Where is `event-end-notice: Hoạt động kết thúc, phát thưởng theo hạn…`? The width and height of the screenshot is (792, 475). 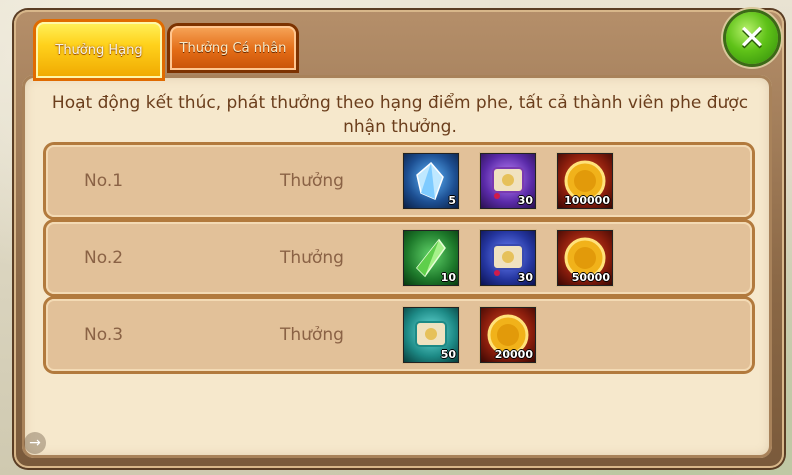 event-end-notice: Hoạt động kết thúc, phát thưởng theo hạn… is located at coordinates (400, 115).